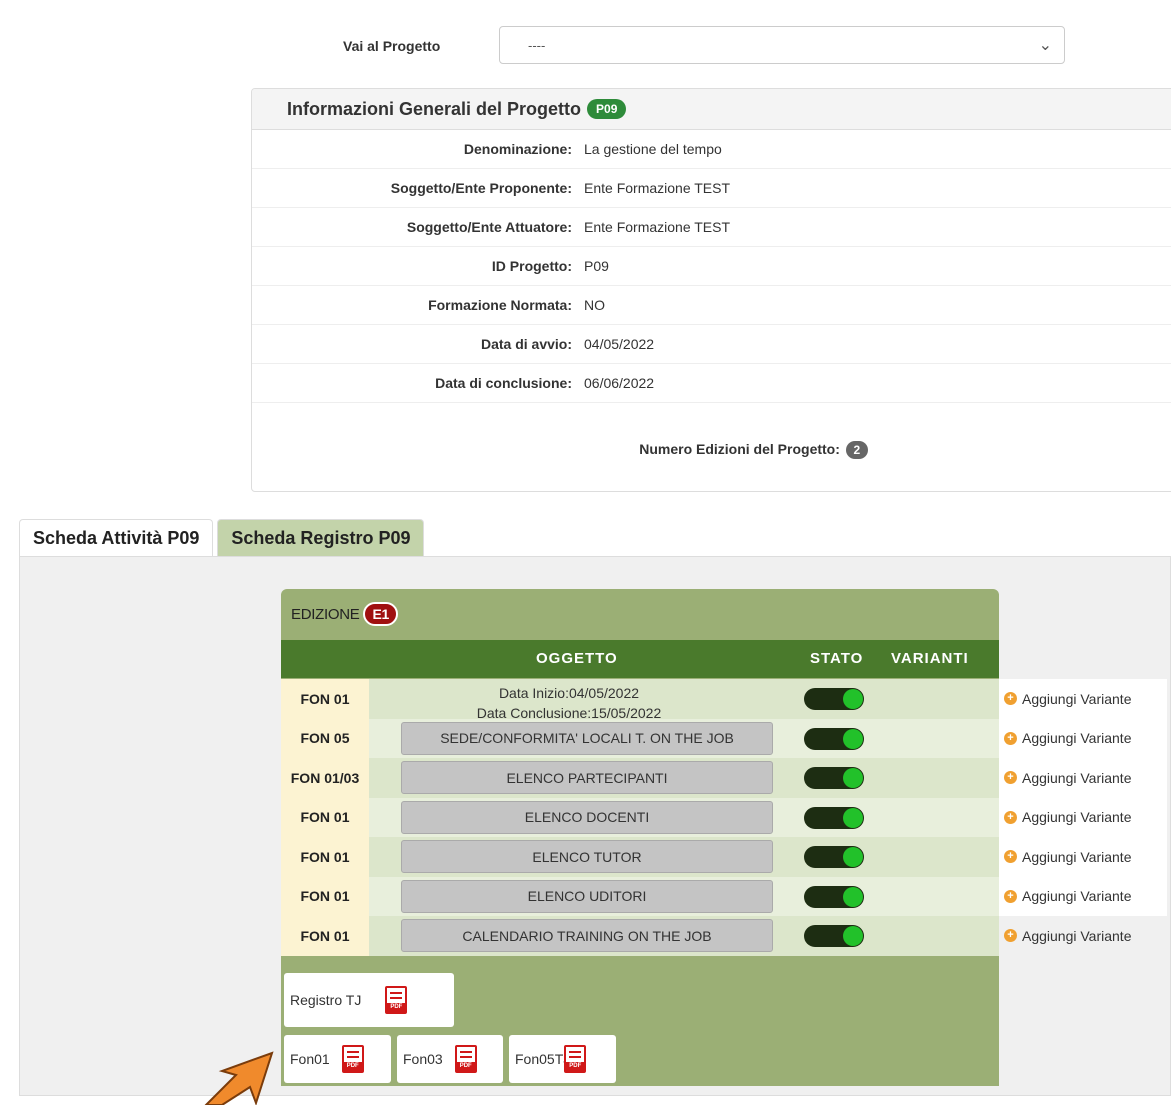  I want to click on object-button: ELENCO TUTOR, so click(587, 856).